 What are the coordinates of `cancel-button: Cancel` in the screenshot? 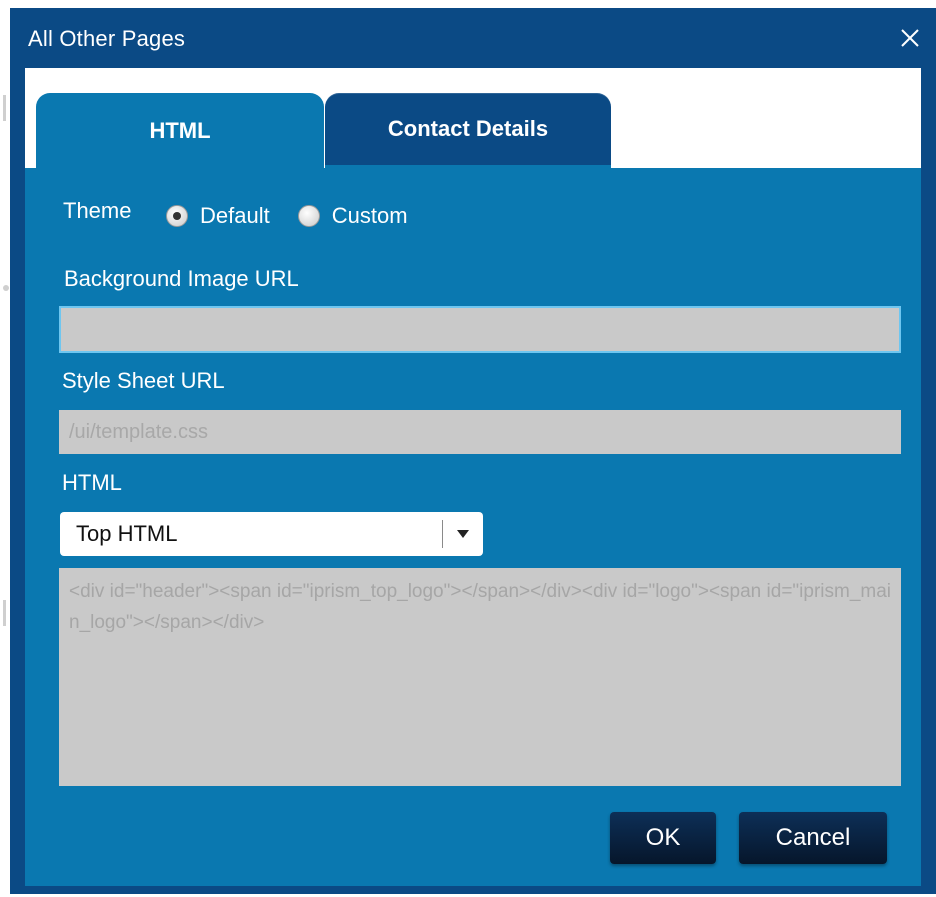 It's located at (813, 838).